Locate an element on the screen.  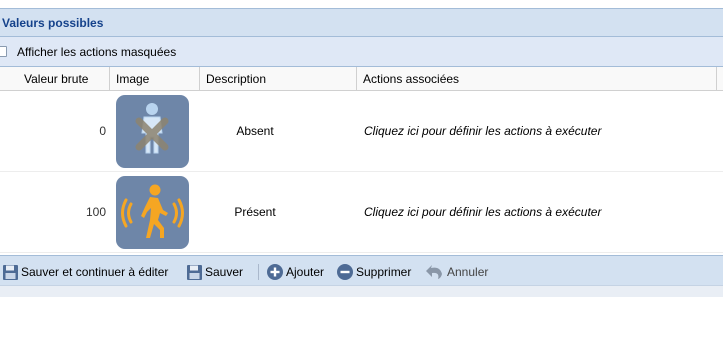
save-continue-button: Sauver et continuer à éditer is located at coordinates (85, 272).